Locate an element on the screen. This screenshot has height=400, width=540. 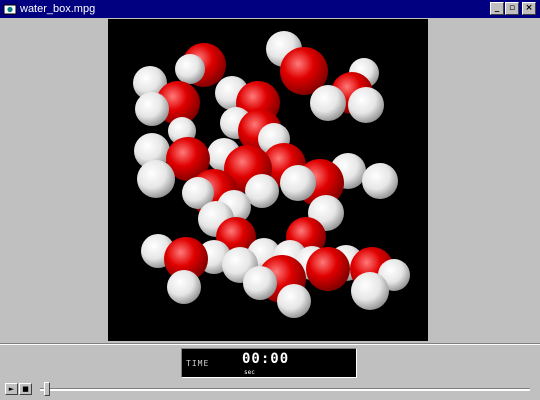
close-button: × is located at coordinates (529, 8).